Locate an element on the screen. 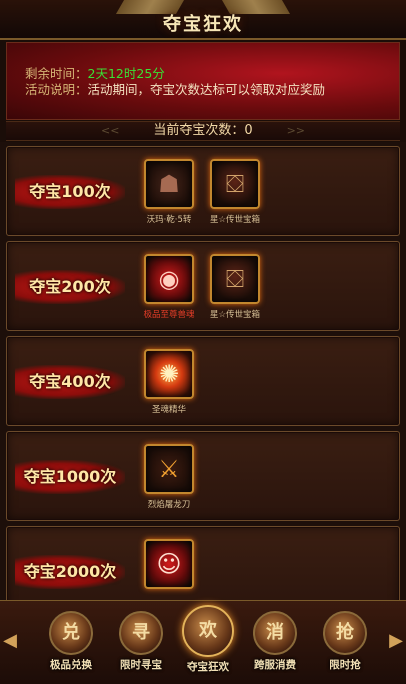  tab-timed-treasure: 寻 限时寻宝 is located at coordinates (141, 645).